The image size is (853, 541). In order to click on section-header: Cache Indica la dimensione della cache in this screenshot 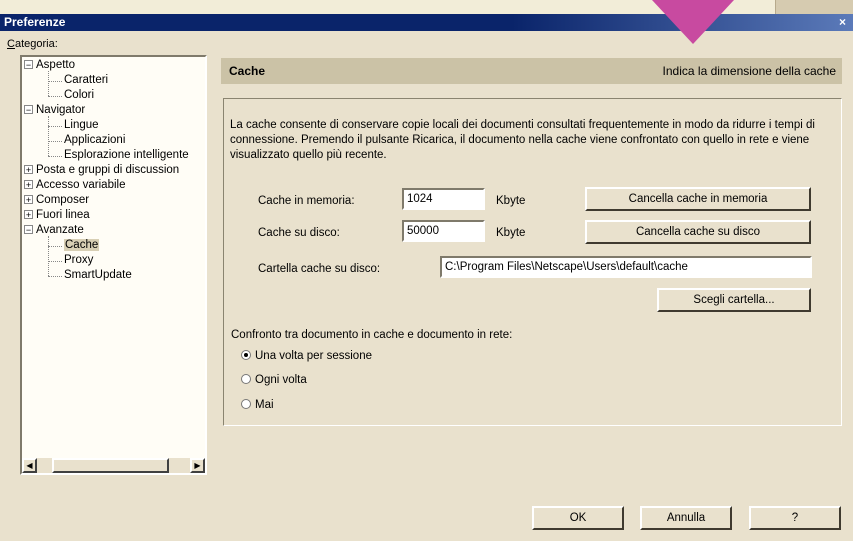, I will do `click(531, 71)`.